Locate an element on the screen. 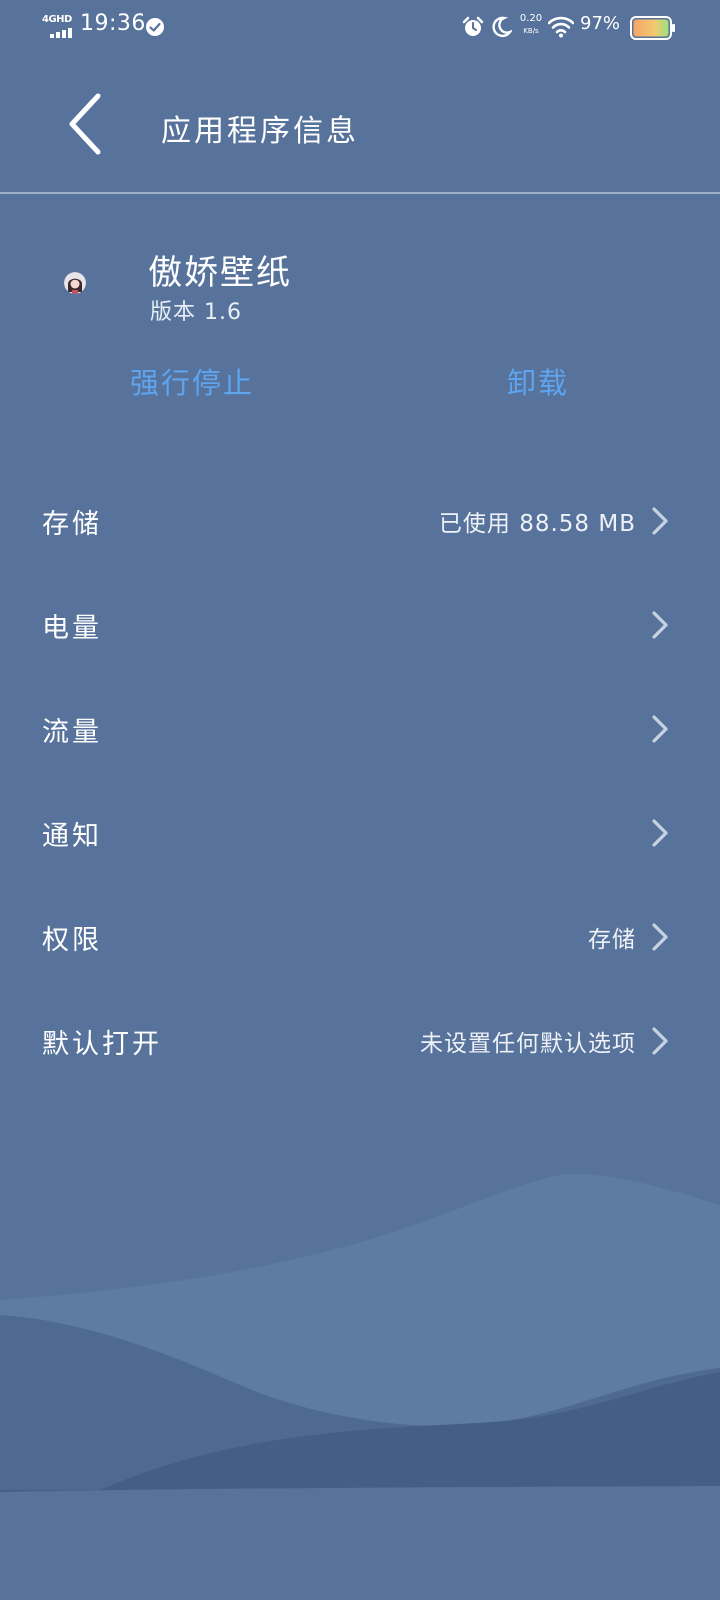 The height and width of the screenshot is (1600, 720). row-label: 权限 is located at coordinates (72, 940).